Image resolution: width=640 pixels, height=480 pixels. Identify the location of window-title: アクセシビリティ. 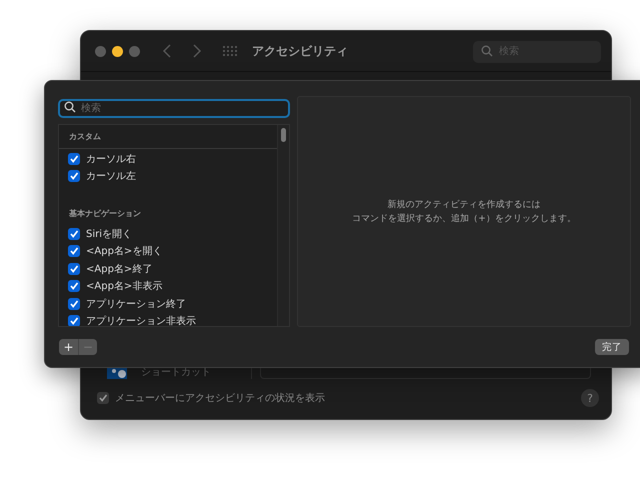
(300, 51).